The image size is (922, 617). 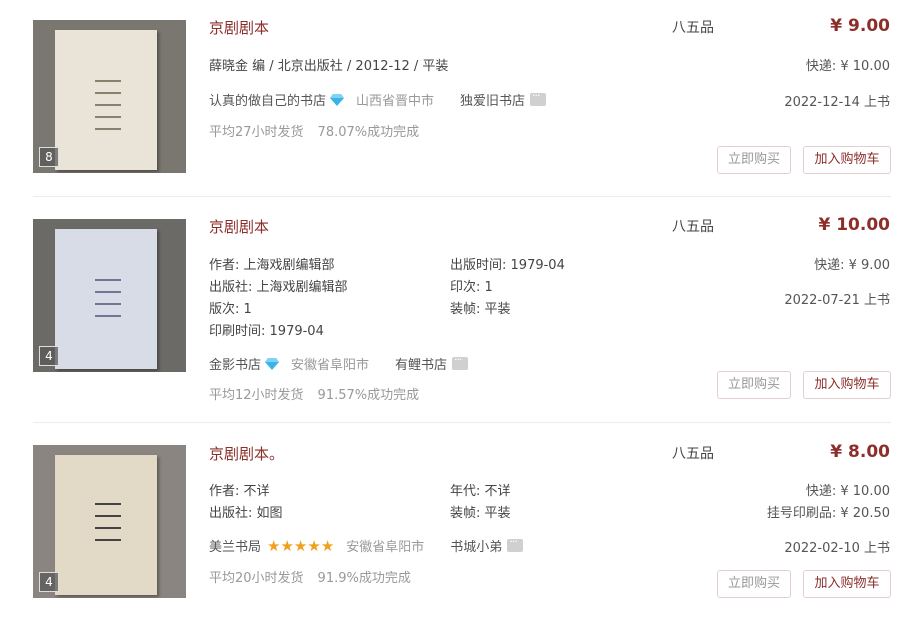 I want to click on publisher-field: 出版社: 上海戏剧编辑部, so click(x=278, y=287).